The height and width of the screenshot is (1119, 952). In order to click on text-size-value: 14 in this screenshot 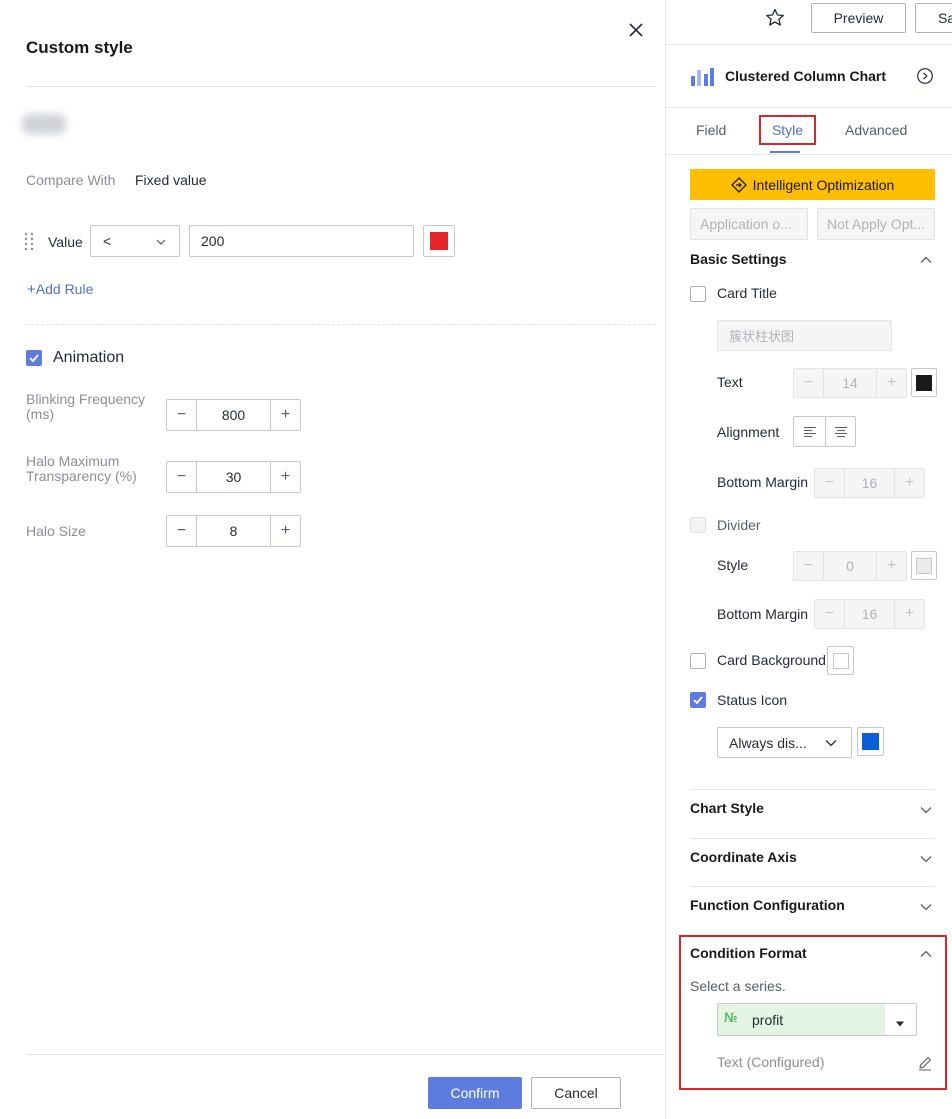, I will do `click(850, 383)`.